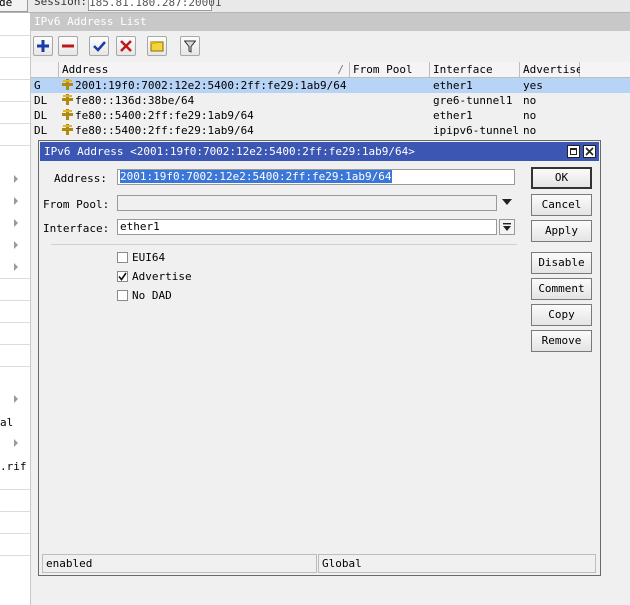 The width and height of the screenshot is (630, 605). I want to click on table-row: DL fe80::5400:2ff:fe29:1ab9/64 ether1 no, so click(330, 115).